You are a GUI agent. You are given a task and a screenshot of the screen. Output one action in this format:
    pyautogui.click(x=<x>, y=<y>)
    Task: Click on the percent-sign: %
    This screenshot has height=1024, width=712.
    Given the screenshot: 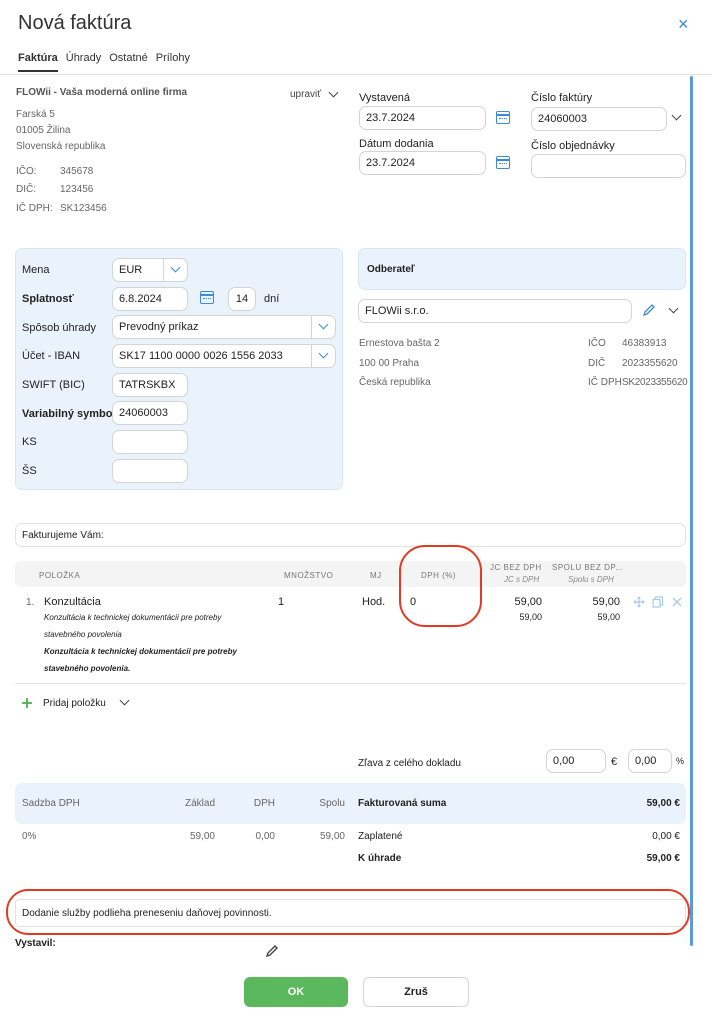 What is the action you would take?
    pyautogui.click(x=680, y=761)
    